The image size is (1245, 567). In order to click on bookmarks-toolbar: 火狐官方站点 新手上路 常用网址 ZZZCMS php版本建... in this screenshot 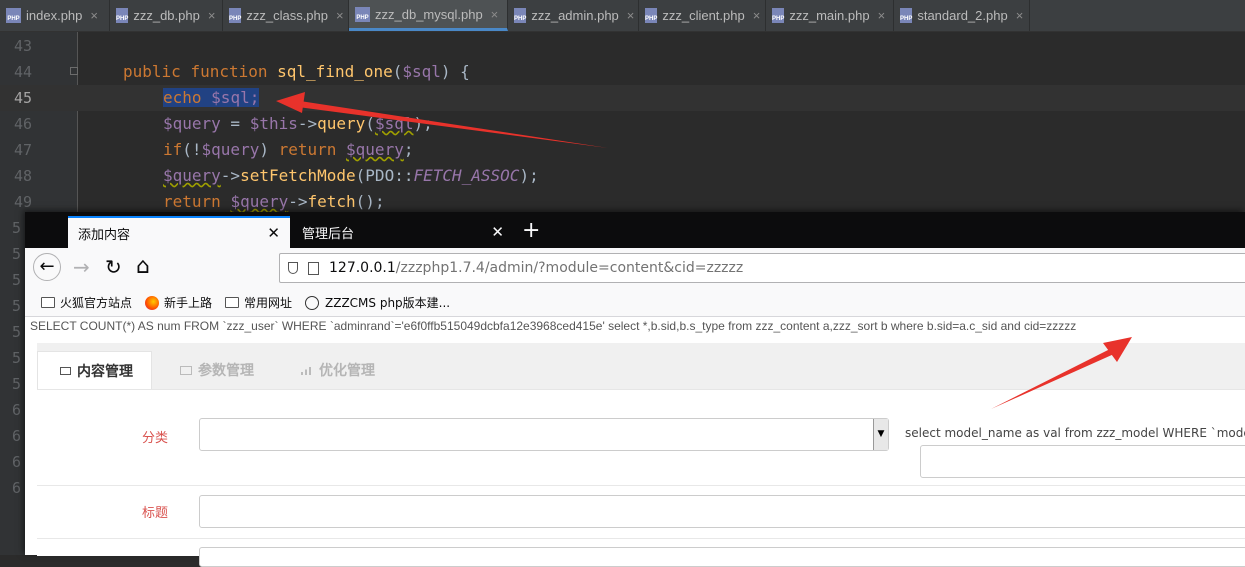, I will do `click(635, 302)`.